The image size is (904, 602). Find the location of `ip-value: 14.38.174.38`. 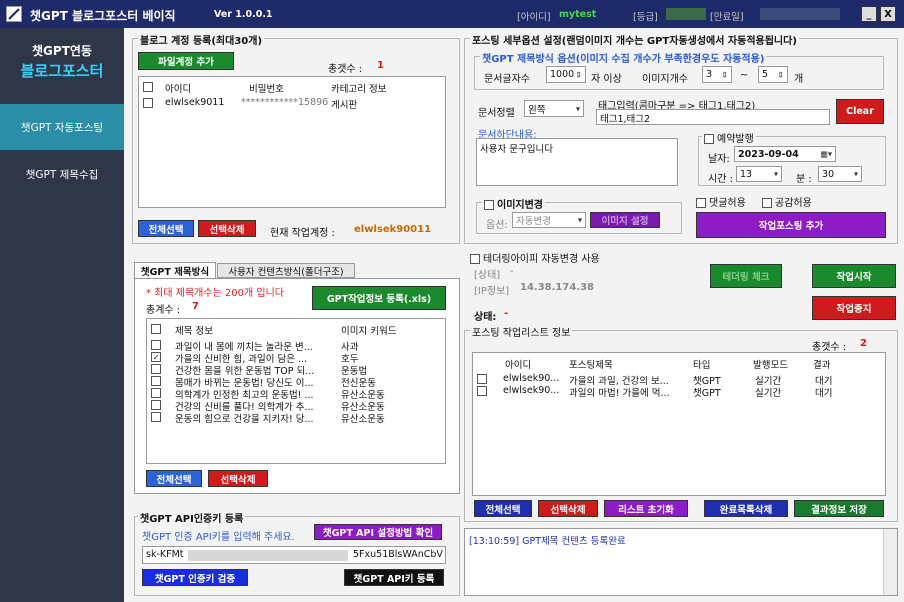

ip-value: 14.38.174.38 is located at coordinates (557, 287).